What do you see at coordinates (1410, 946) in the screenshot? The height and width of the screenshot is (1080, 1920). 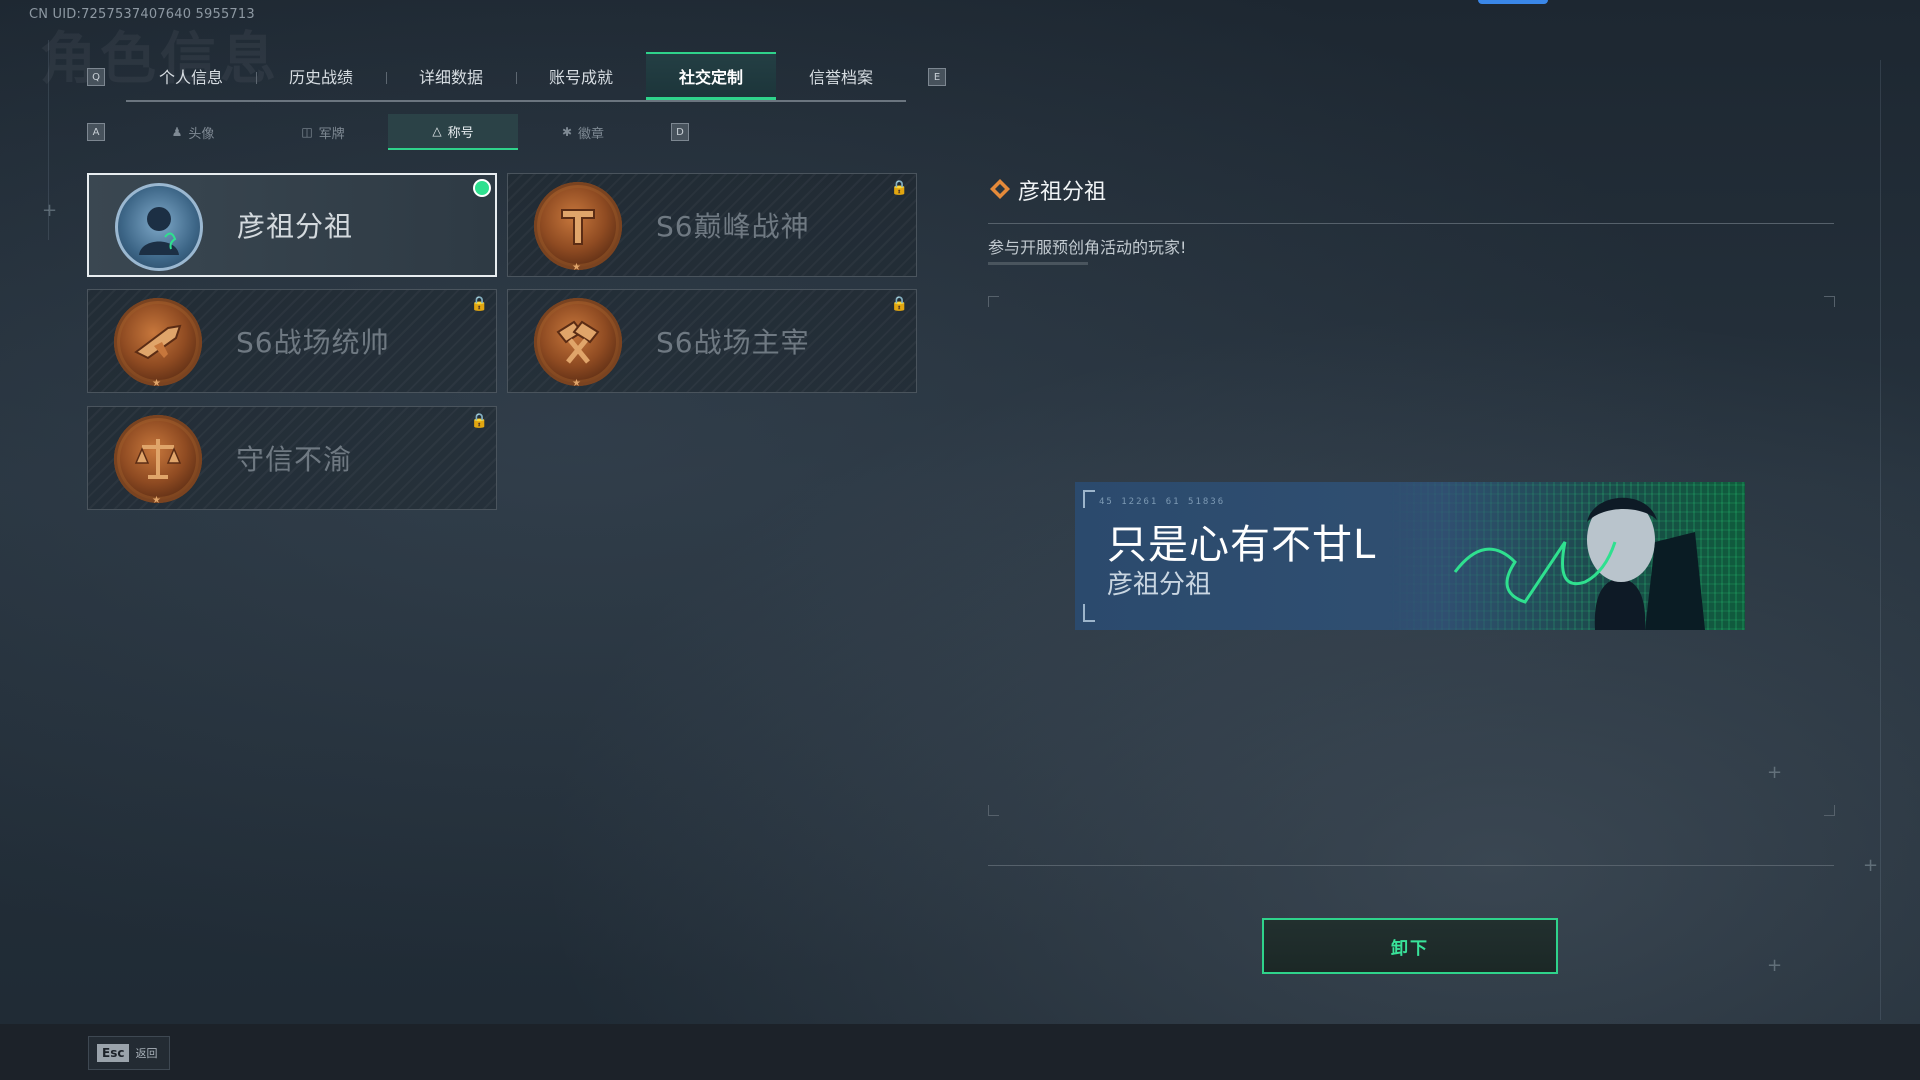 I see `unequip-button: 卸下` at bounding box center [1410, 946].